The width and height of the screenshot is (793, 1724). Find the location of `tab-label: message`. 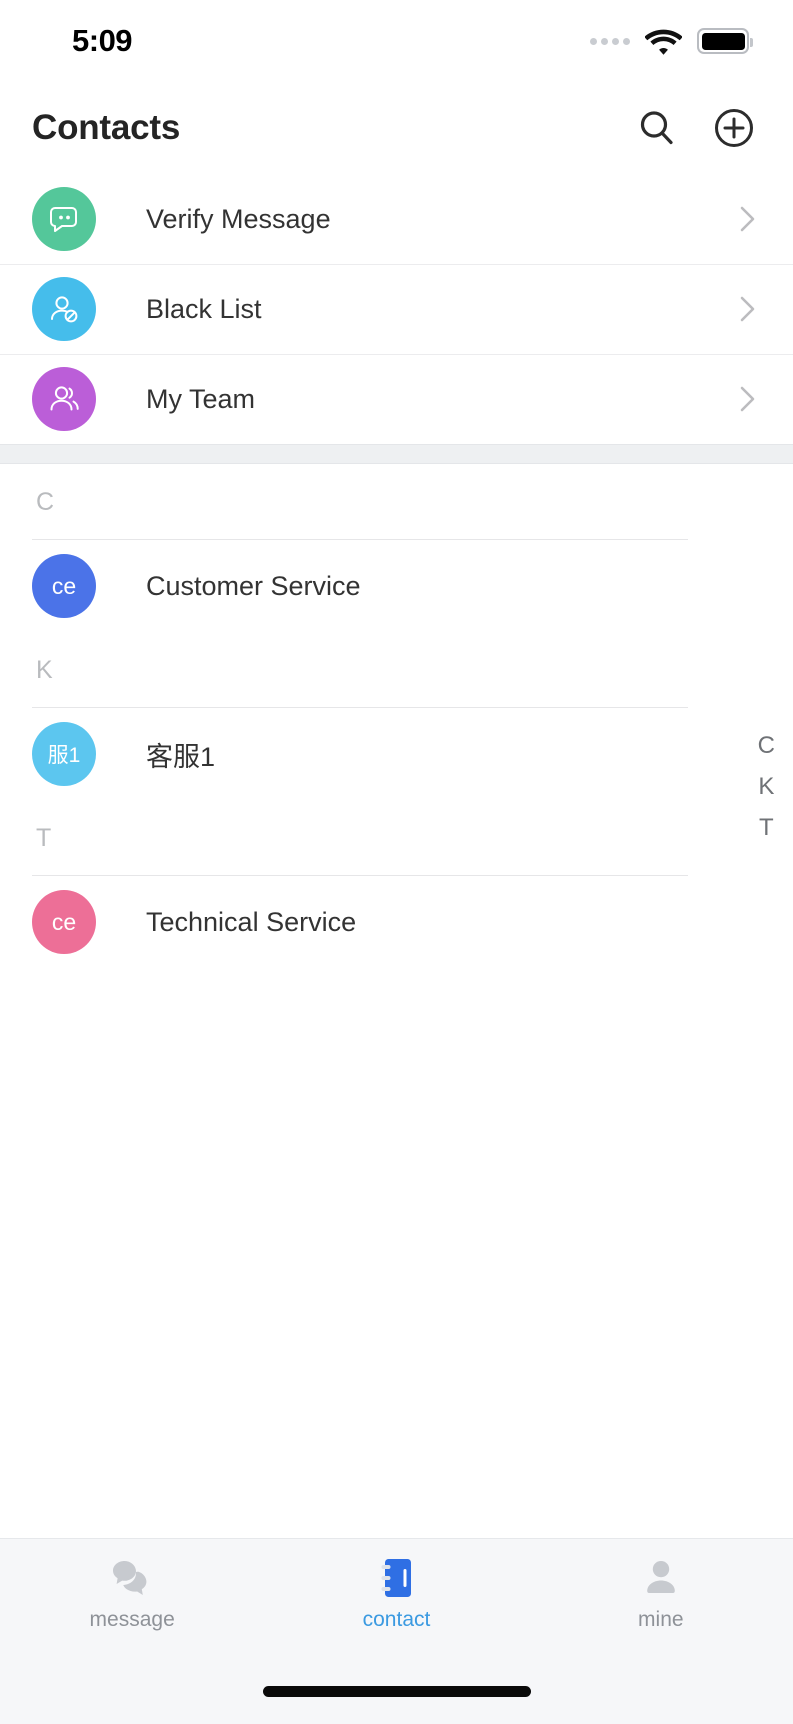

tab-label: message is located at coordinates (132, 1619).